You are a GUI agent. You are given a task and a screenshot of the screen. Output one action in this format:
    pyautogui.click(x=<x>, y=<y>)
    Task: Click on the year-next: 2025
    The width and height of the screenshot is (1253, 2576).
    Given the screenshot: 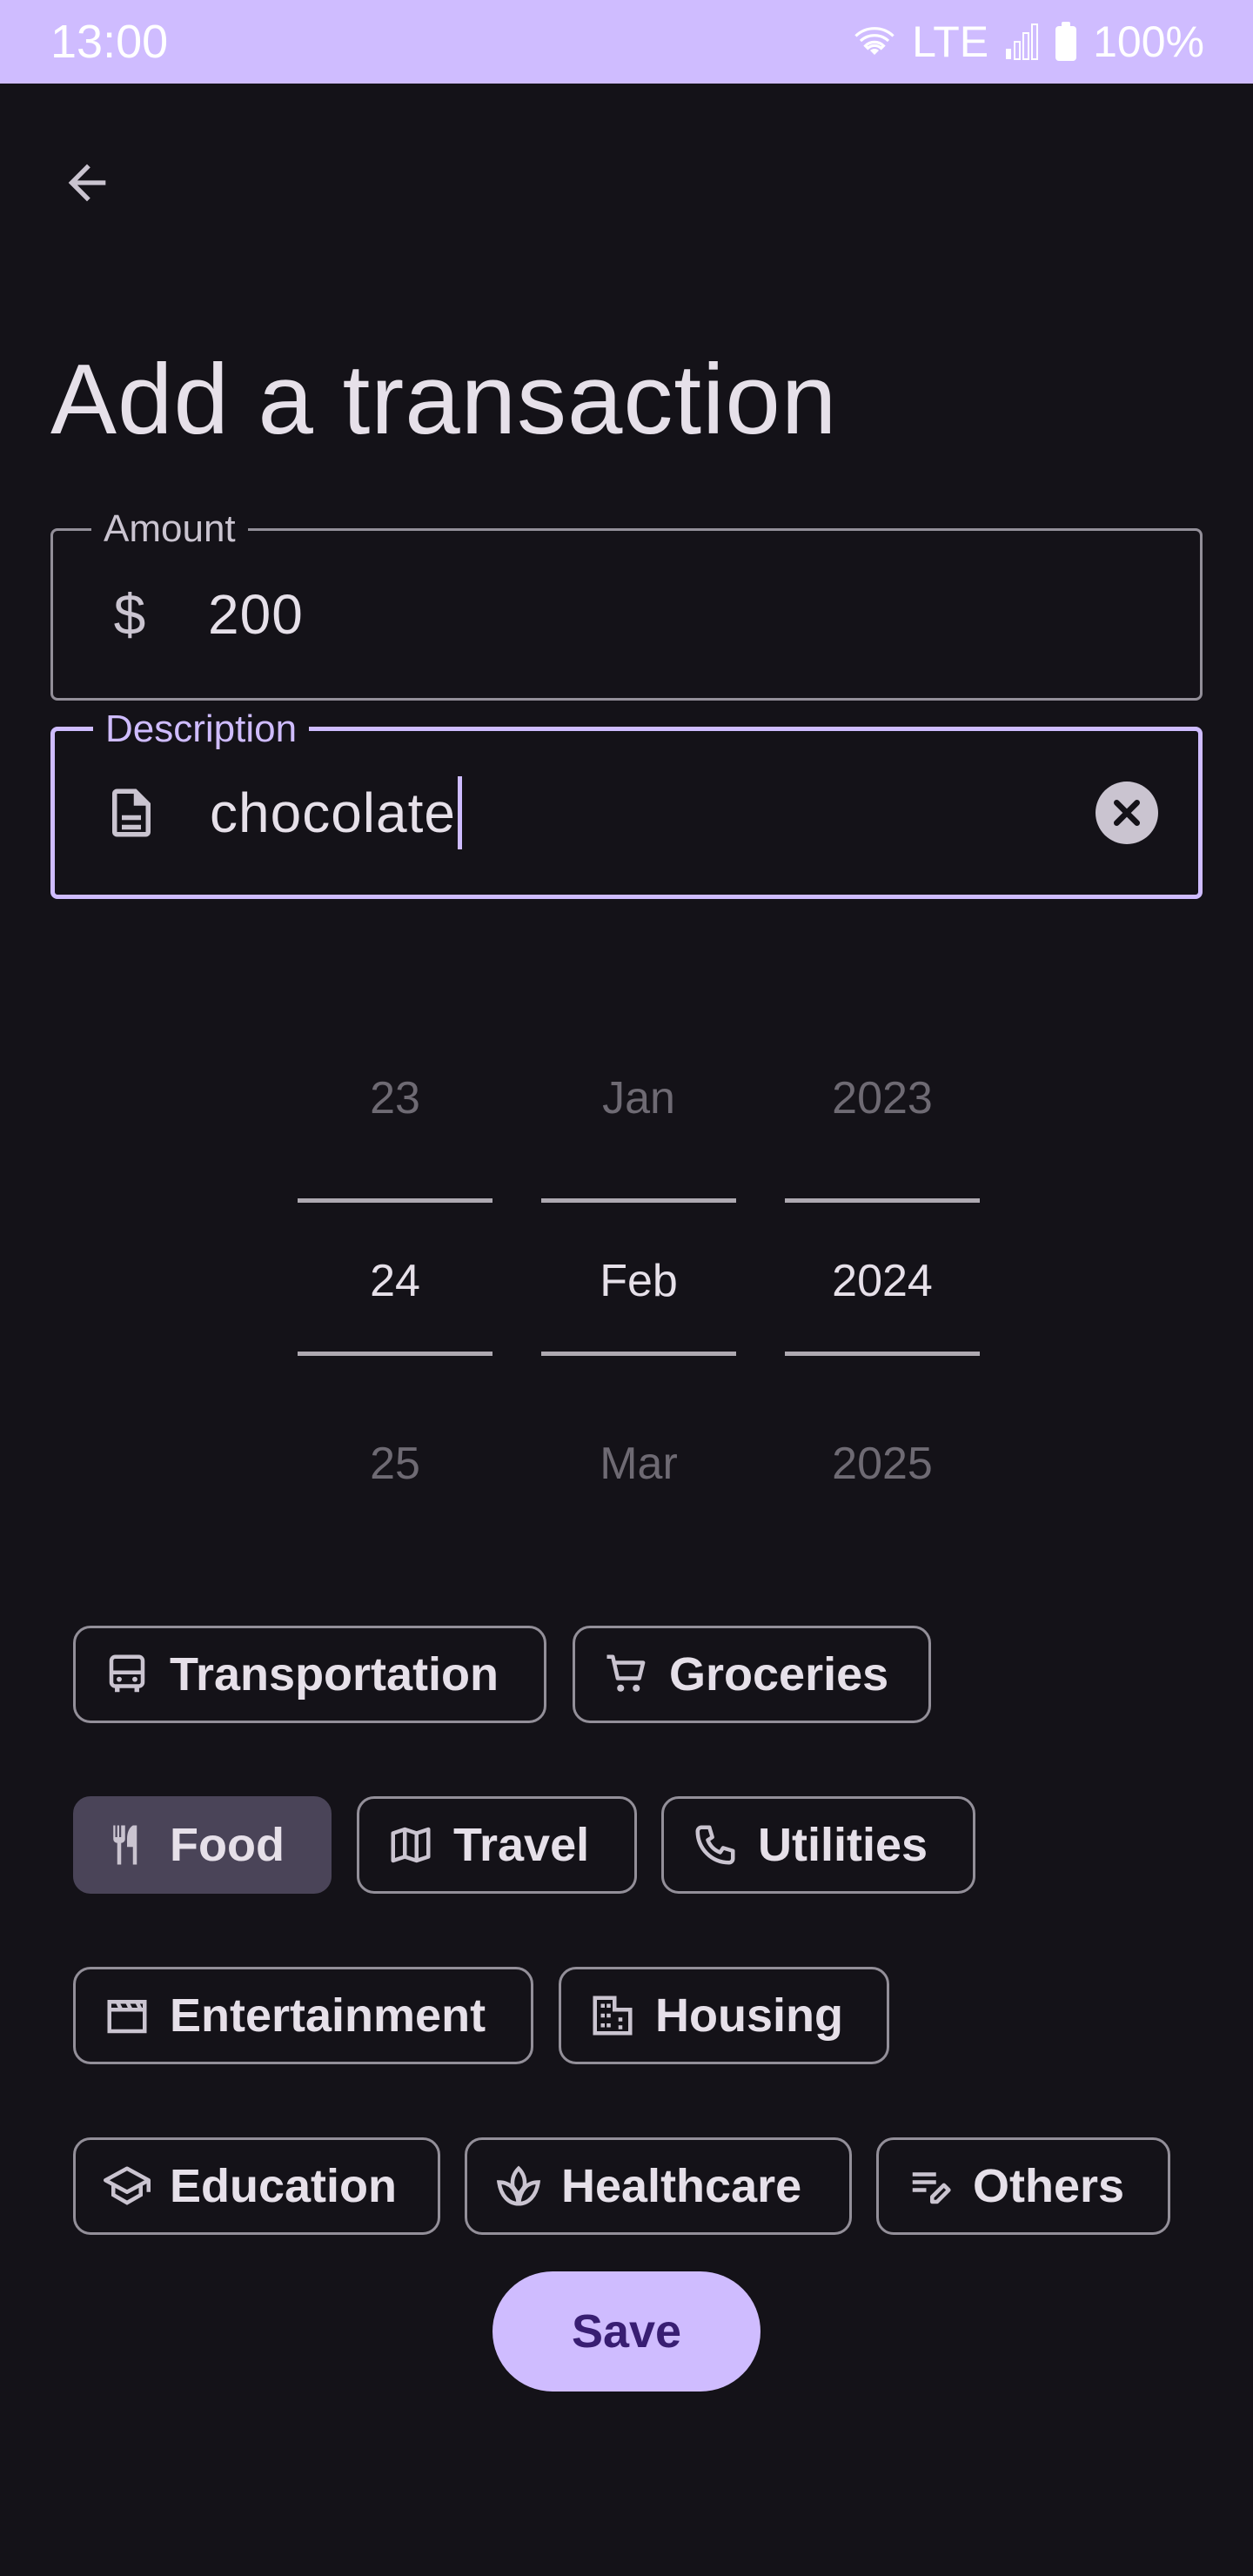 What is the action you would take?
    pyautogui.click(x=882, y=1464)
    